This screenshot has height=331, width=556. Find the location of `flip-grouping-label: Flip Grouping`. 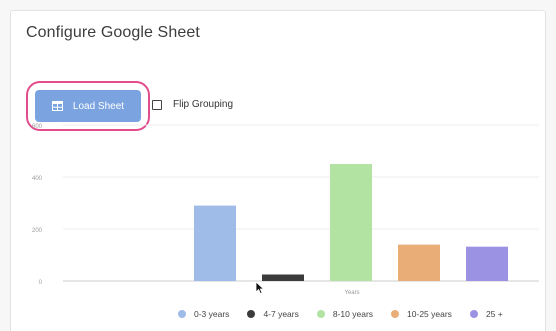

flip-grouping-label: Flip Grouping is located at coordinates (203, 104).